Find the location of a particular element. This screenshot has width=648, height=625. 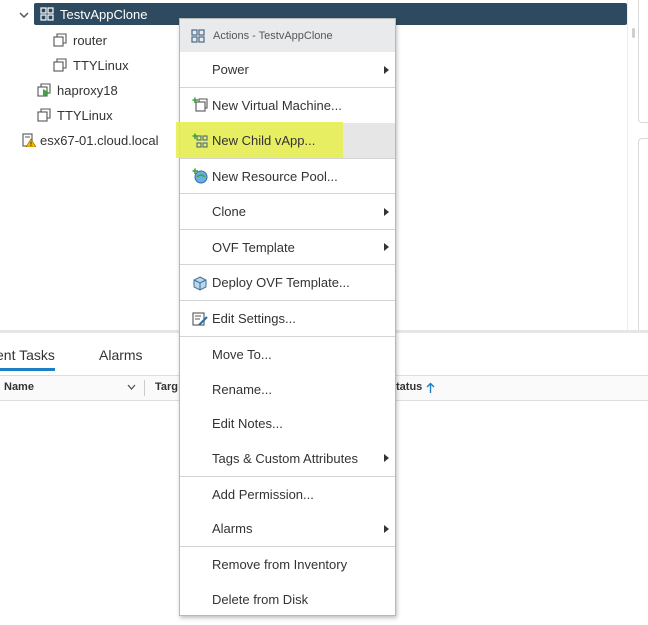

resource-pool-icon is located at coordinates (200, 176).